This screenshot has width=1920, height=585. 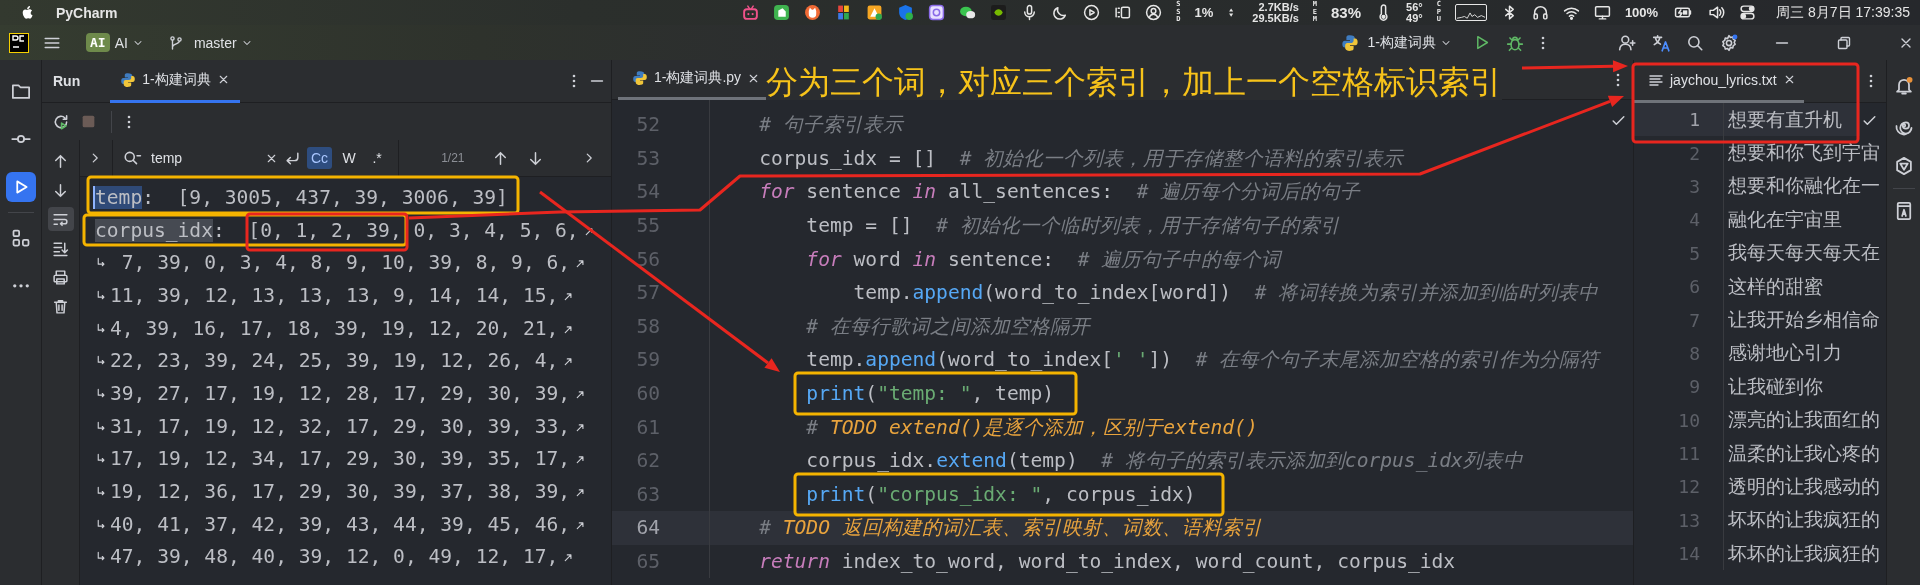 What do you see at coordinates (175, 42) in the screenshot?
I see `branch-icon` at bounding box center [175, 42].